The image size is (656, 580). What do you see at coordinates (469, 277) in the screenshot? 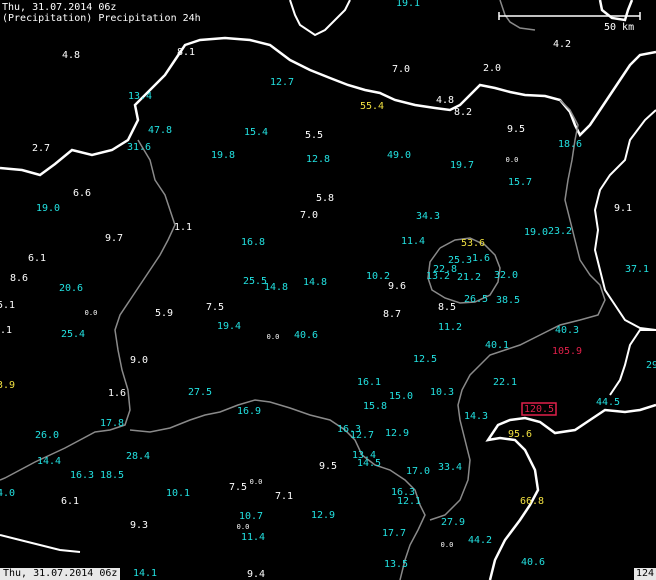
I see `station-value: 21.2` at bounding box center [469, 277].